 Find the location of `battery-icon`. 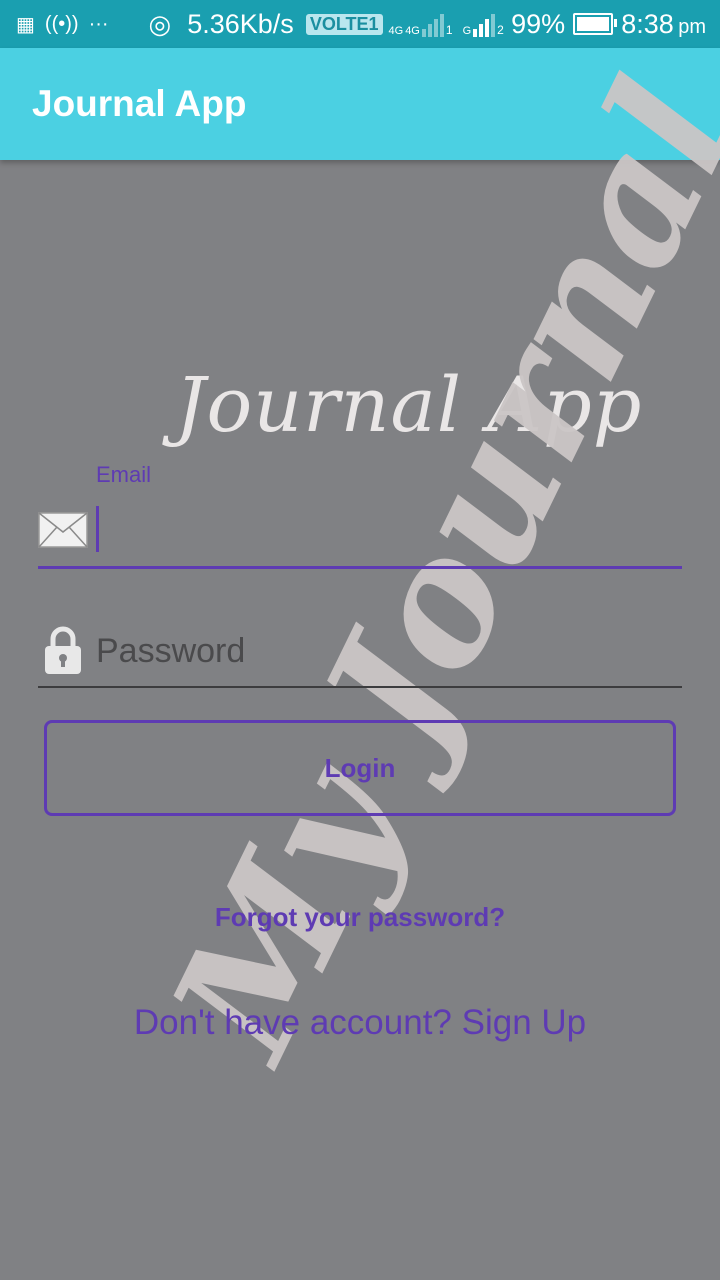

battery-icon is located at coordinates (595, 24).